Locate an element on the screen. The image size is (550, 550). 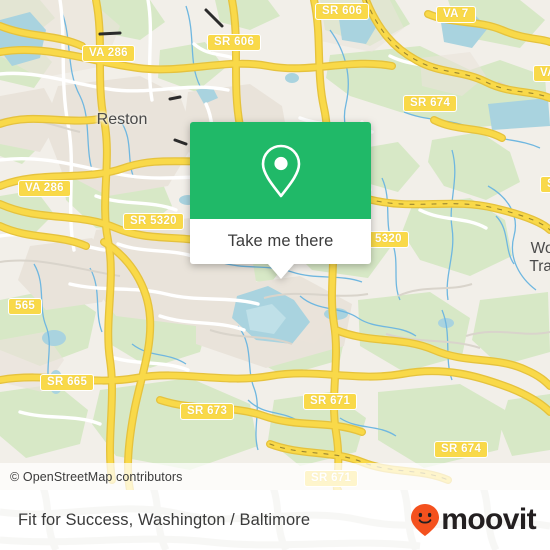
card-pointer-tail is located at coordinates (280, 271).